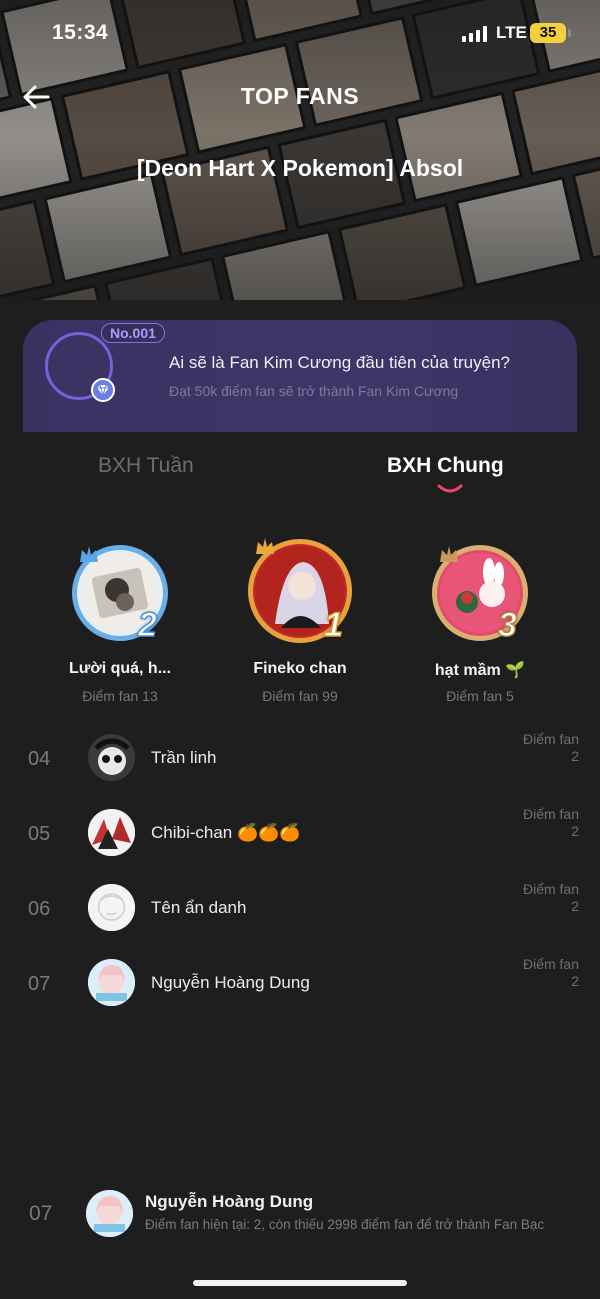 The height and width of the screenshot is (1299, 600). I want to click on fan-name: hạt mầm 🌱, so click(480, 670).